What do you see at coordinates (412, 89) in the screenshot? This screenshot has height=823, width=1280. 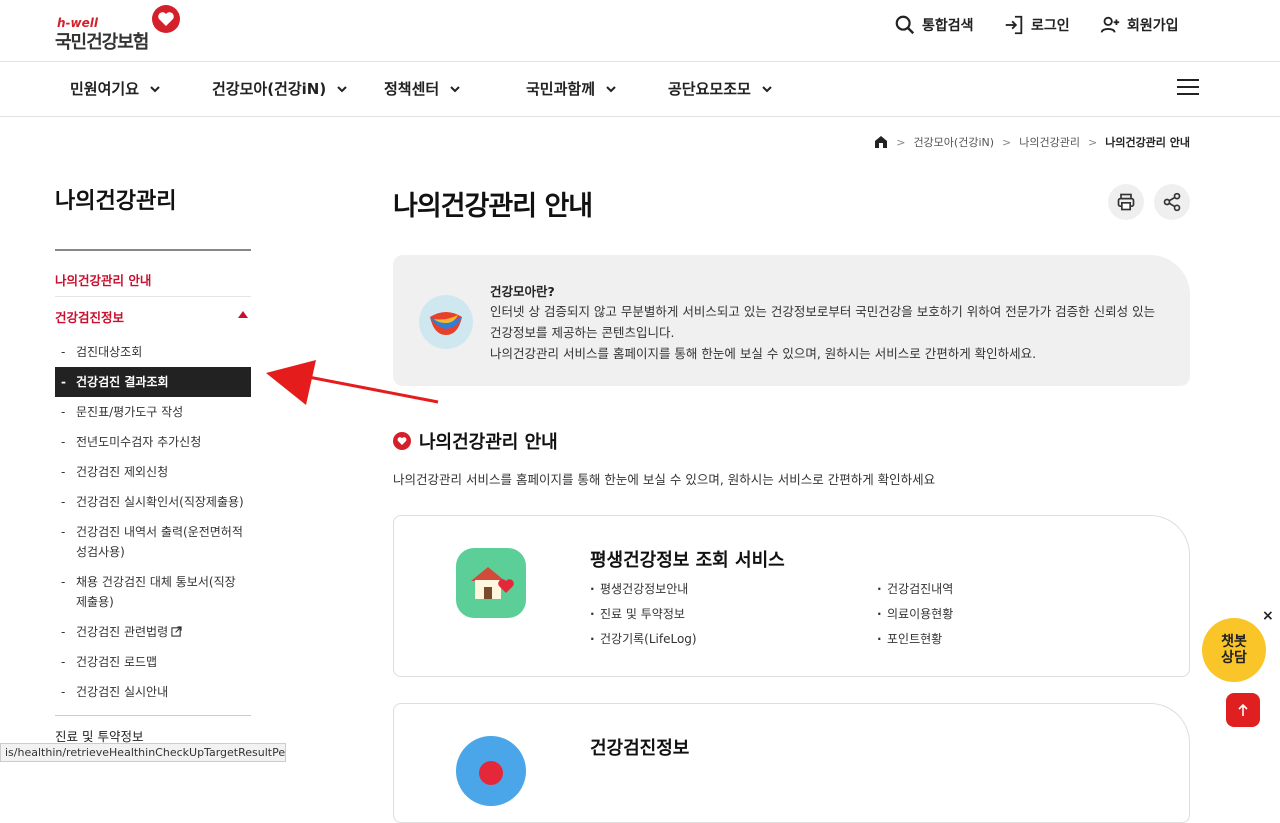 I see `gnb-label: 정책센터` at bounding box center [412, 89].